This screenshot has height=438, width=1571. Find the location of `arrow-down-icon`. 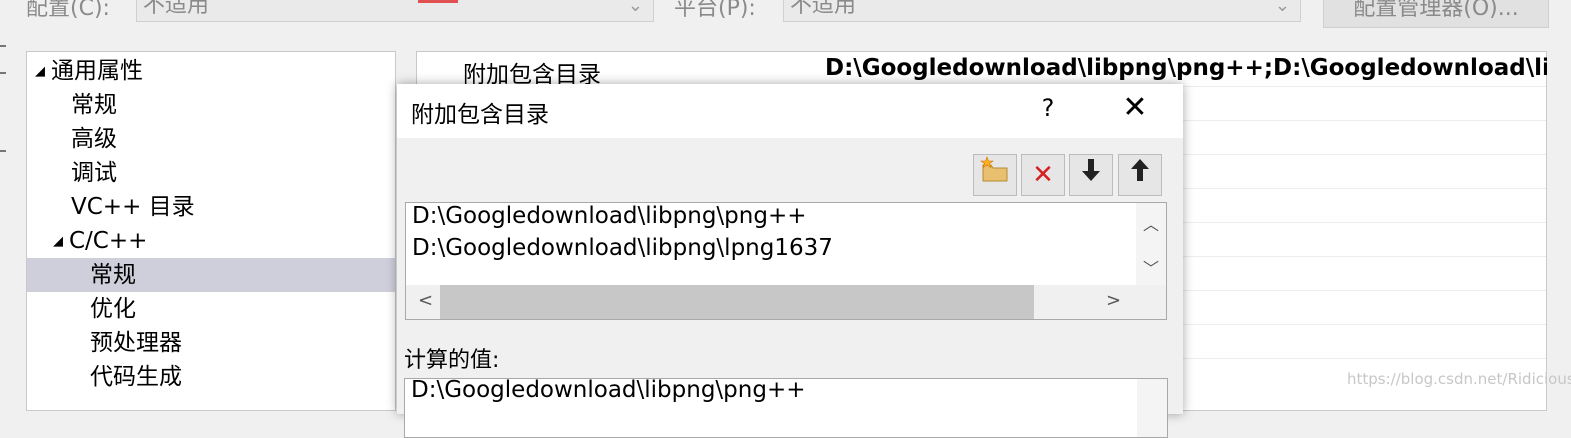

arrow-down-icon is located at coordinates (1091, 174).